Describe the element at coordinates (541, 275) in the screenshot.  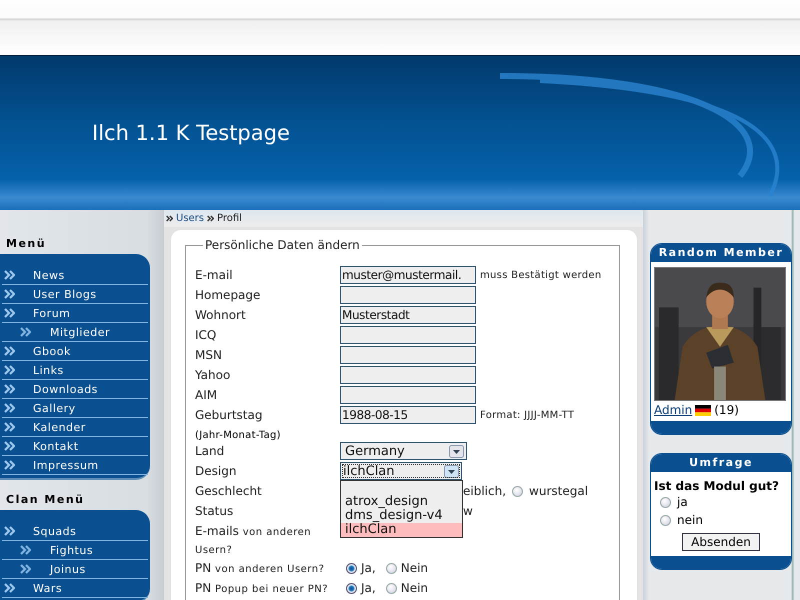
I see `field-note: muss Bestätigt werden` at that location.